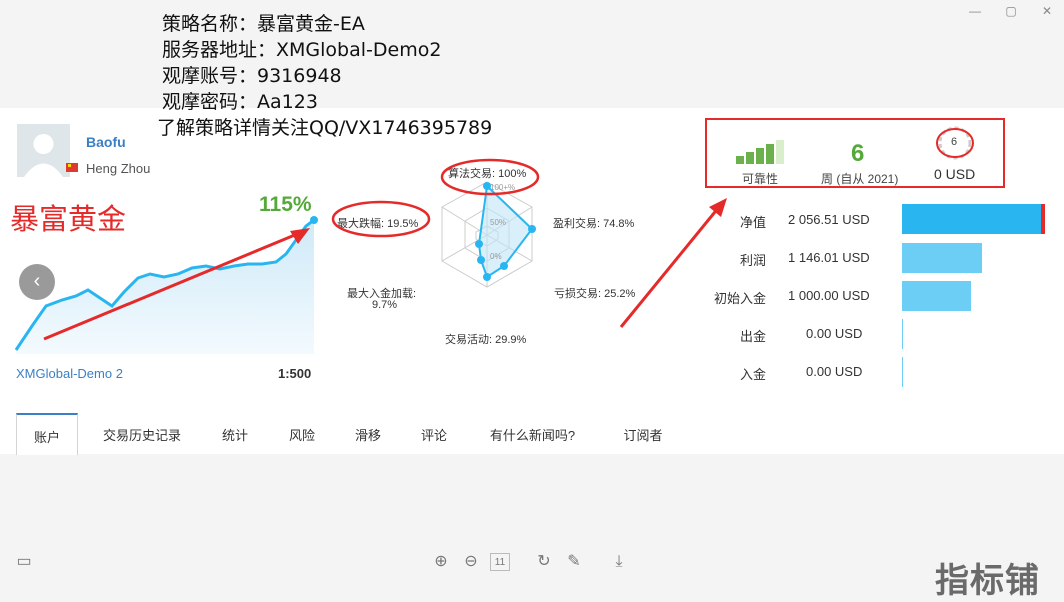 The height and width of the screenshot is (602, 1064). What do you see at coordinates (240, 102) in the screenshot?
I see `password-line: 观摩密码：Aa123` at bounding box center [240, 102].